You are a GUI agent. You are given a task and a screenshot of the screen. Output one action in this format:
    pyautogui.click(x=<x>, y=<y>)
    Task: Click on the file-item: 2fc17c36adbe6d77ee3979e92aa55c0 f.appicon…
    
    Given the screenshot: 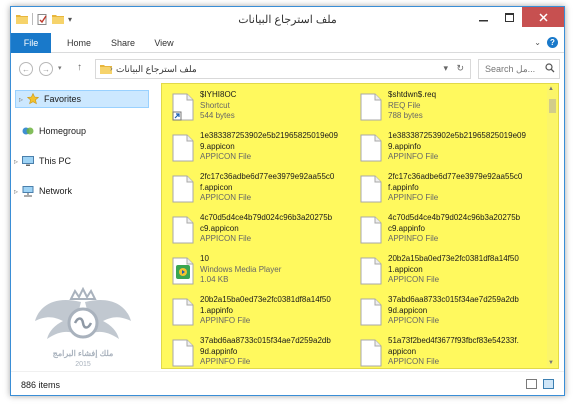 What is the action you would take?
    pyautogui.click(x=257, y=190)
    